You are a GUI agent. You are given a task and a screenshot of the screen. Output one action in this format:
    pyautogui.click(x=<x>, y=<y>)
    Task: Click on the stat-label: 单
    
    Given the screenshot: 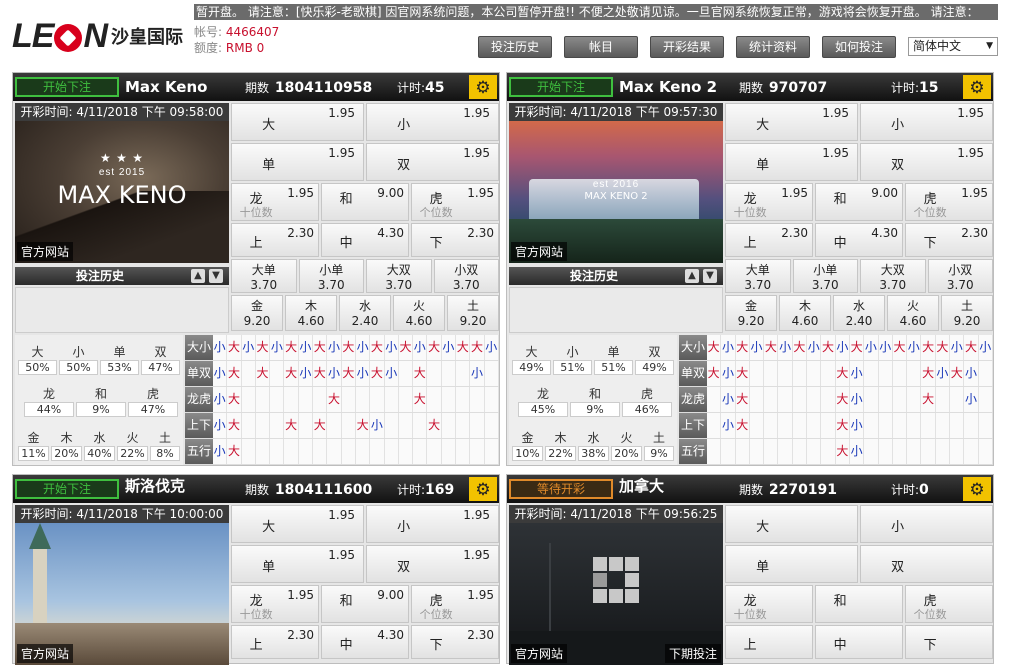 What is the action you would take?
    pyautogui.click(x=119, y=352)
    